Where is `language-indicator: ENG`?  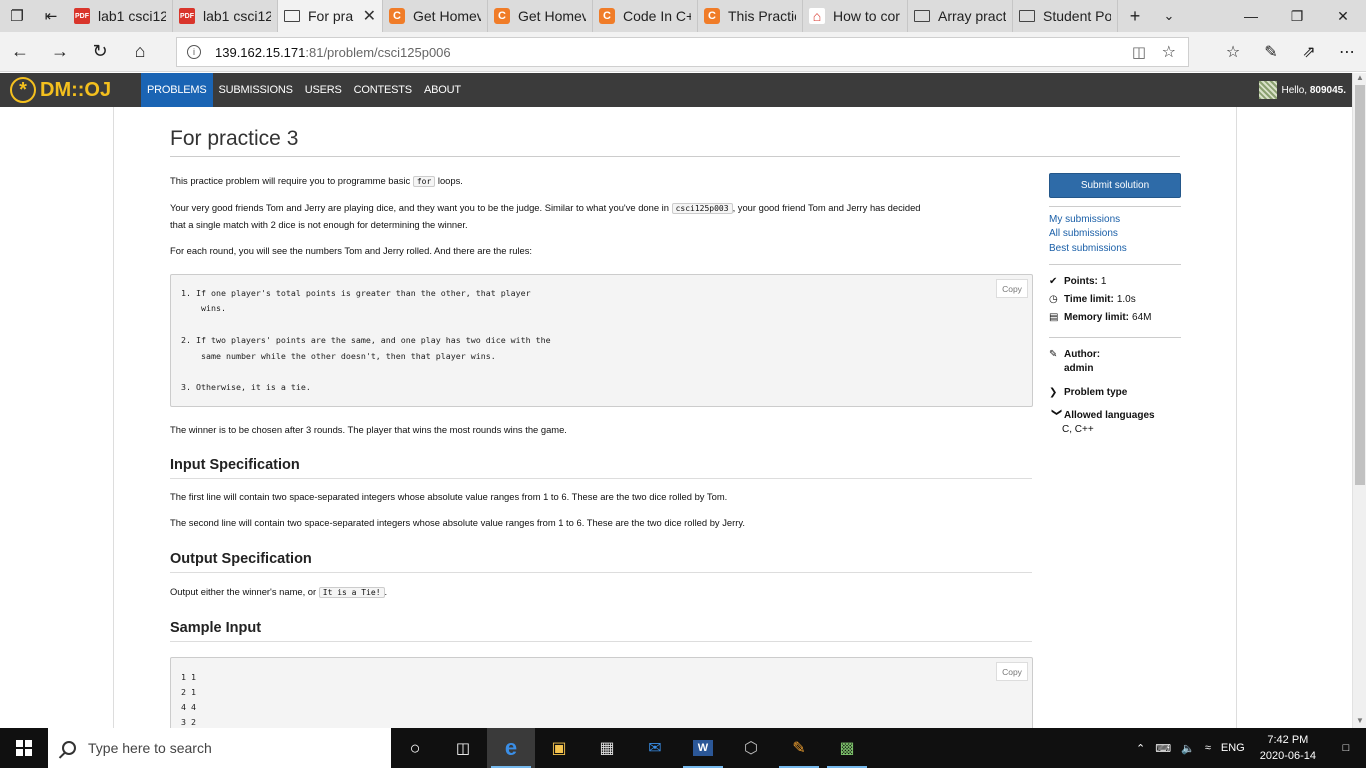
language-indicator: ENG is located at coordinates (1233, 748).